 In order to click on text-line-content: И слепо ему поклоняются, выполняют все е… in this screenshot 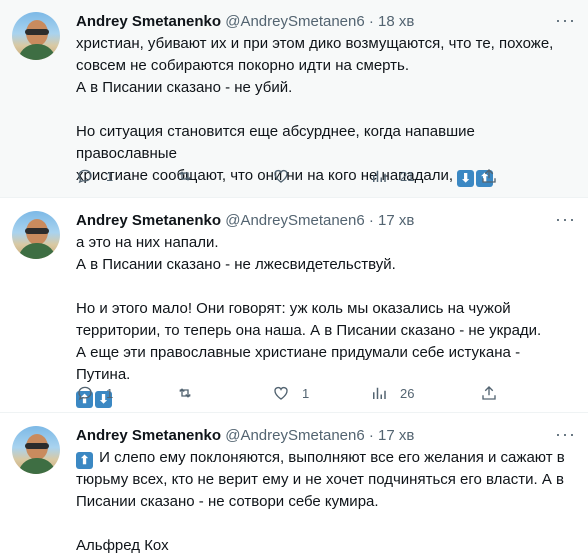, I will do `click(332, 457)`.